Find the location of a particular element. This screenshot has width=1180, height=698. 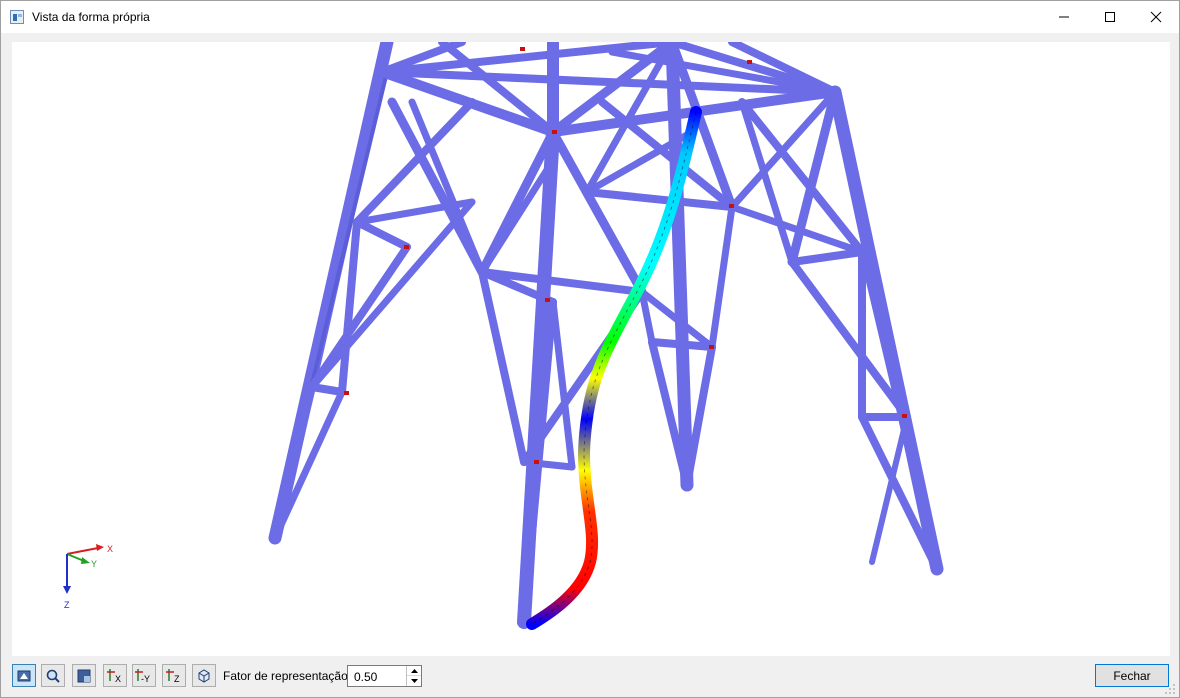

scale-factor-label: Fator de representação: is located at coordinates (287, 676).